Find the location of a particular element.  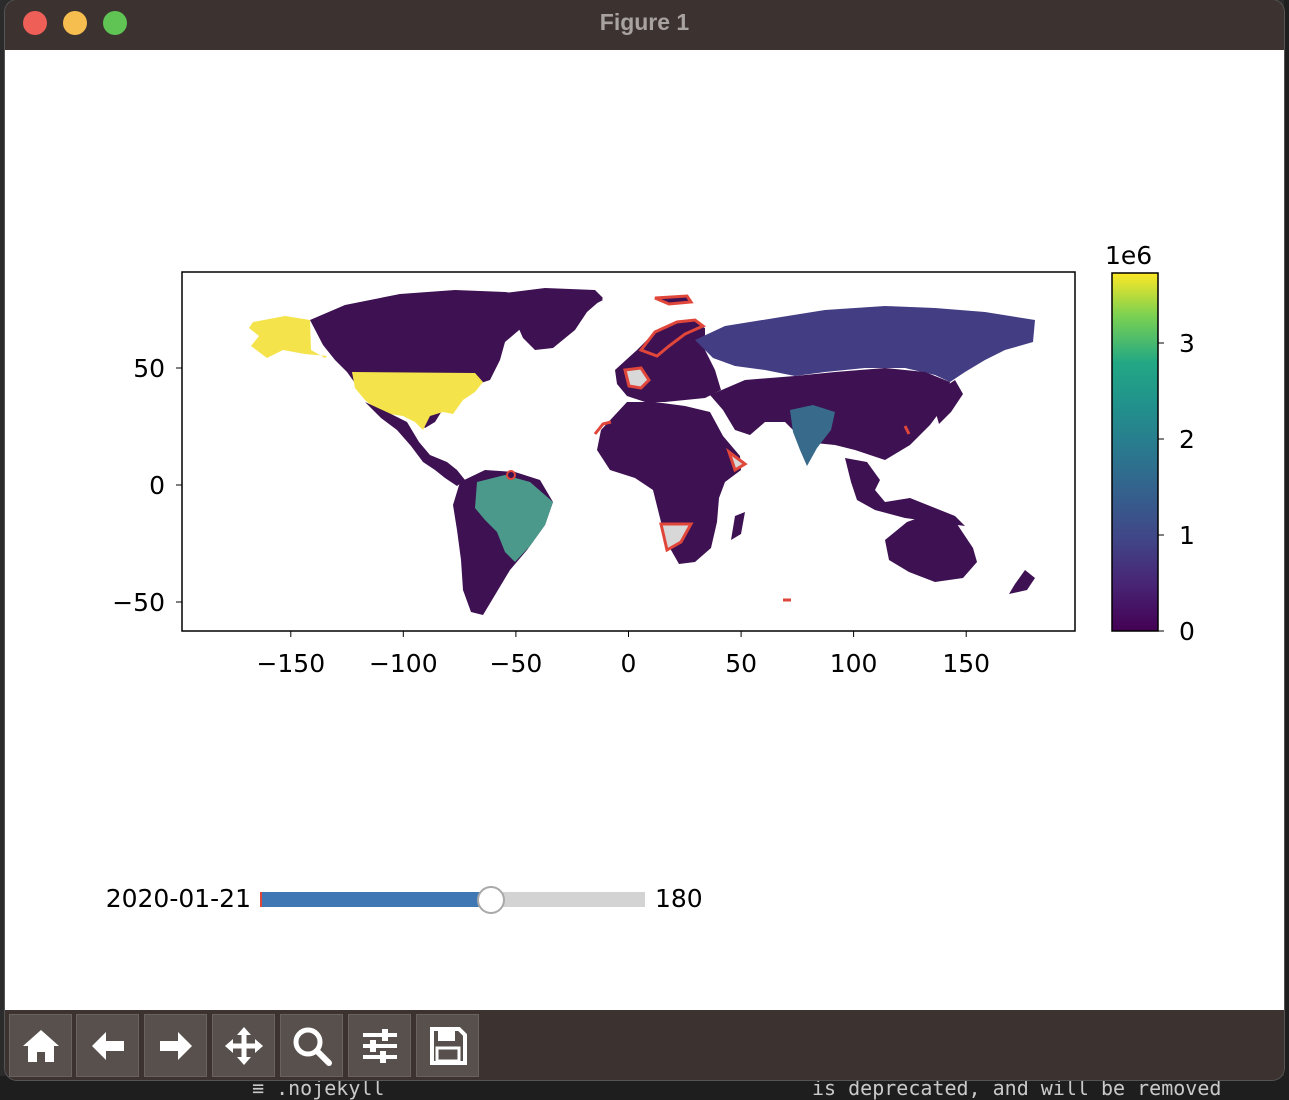

y-axis: 50 0 −50 is located at coordinates (147, 485).